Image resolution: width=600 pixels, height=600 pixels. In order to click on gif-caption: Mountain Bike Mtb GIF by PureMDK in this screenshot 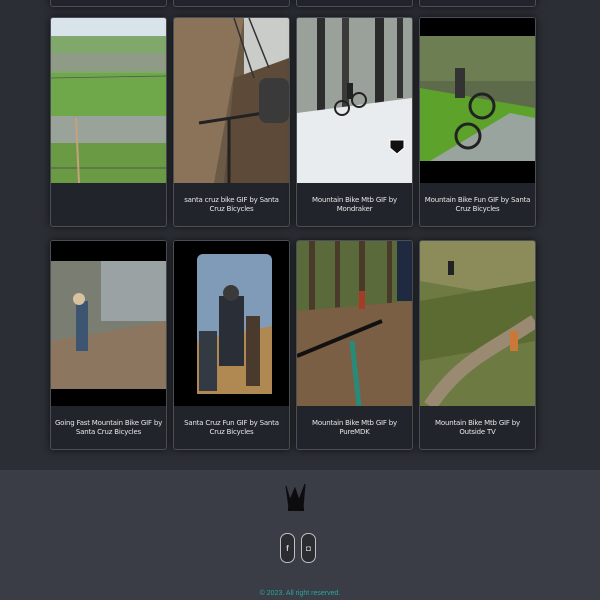, I will do `click(354, 427)`.